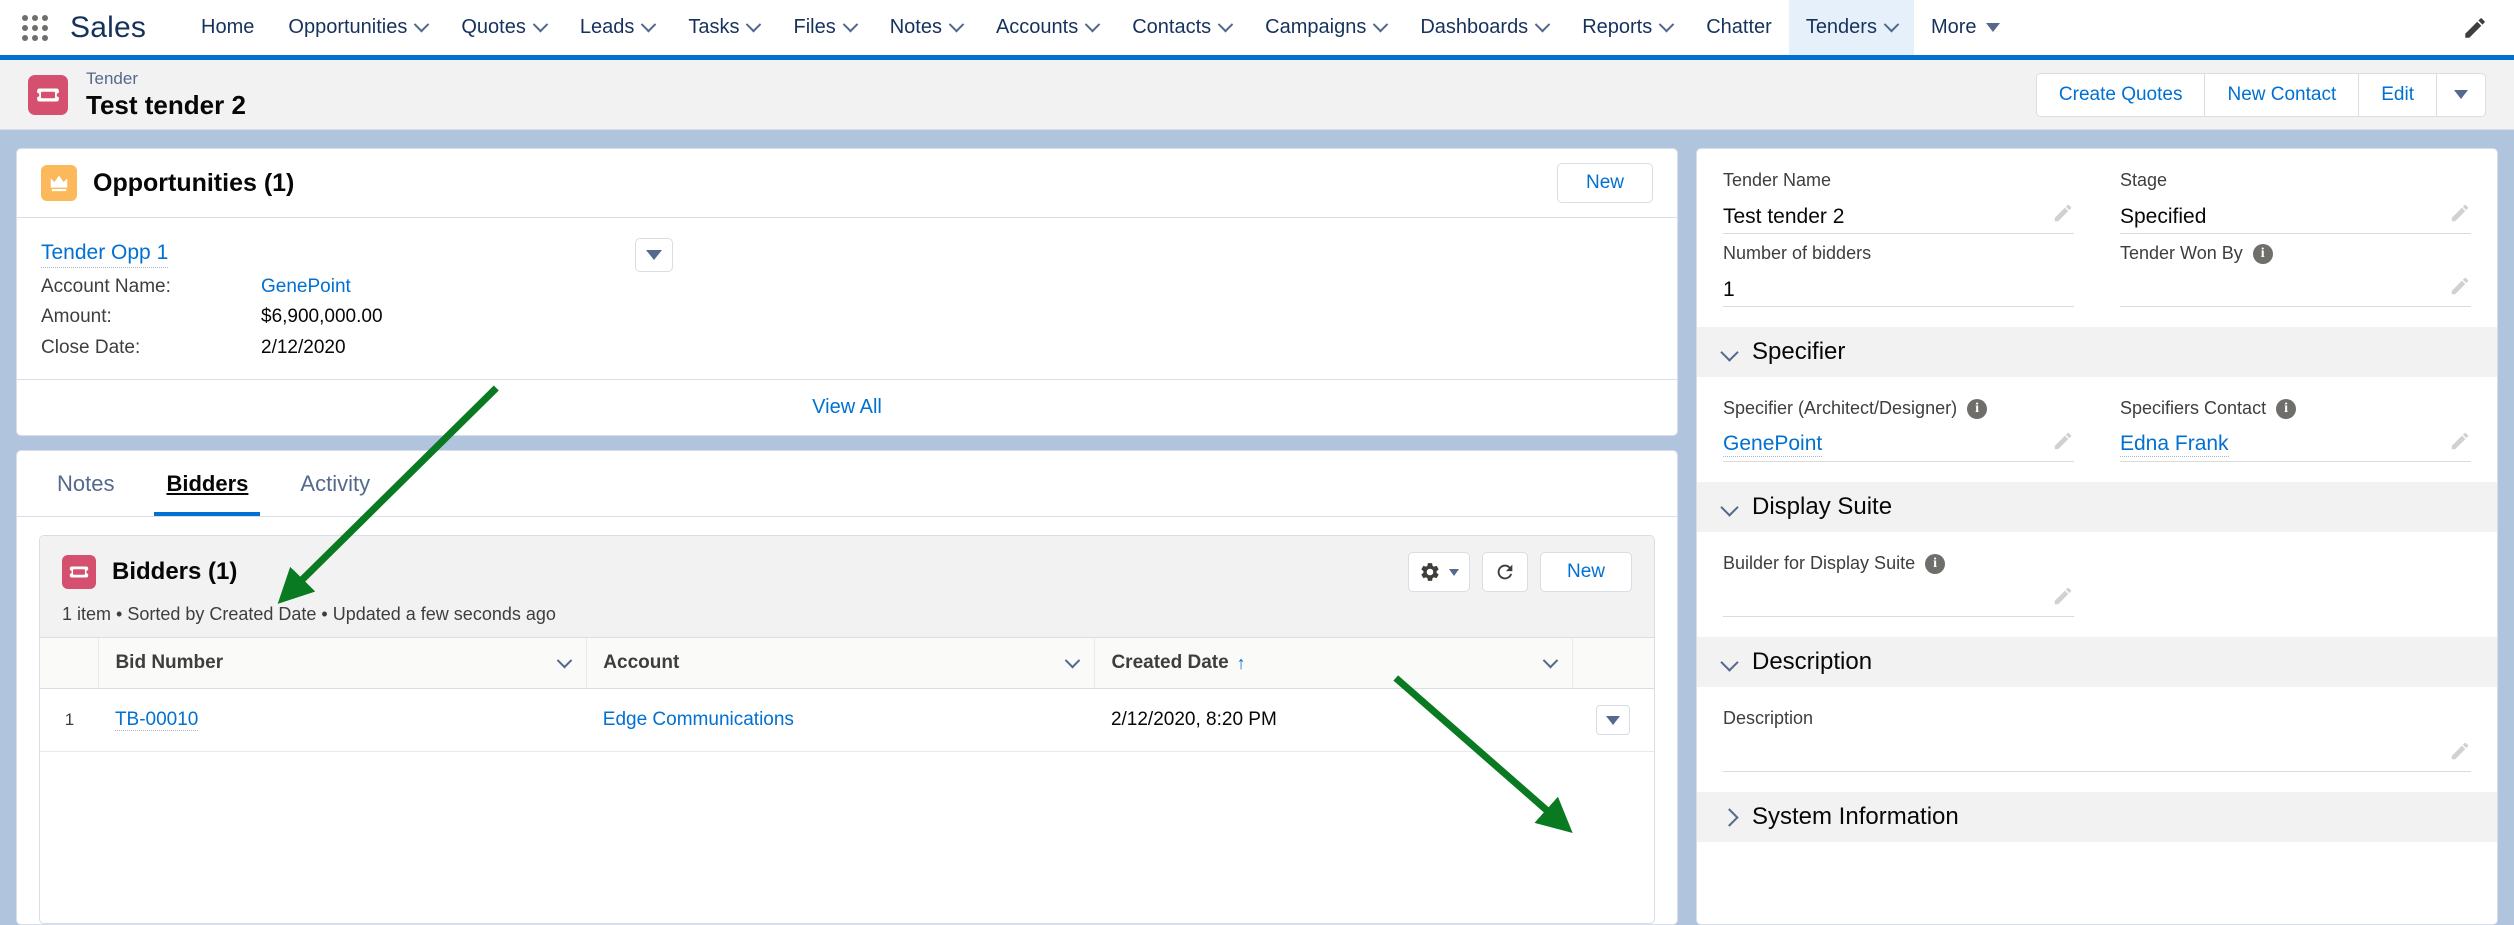 The width and height of the screenshot is (2514, 925). Describe the element at coordinates (105, 253) in the screenshot. I see `opportunity-record-link: Tender Opp 1` at that location.